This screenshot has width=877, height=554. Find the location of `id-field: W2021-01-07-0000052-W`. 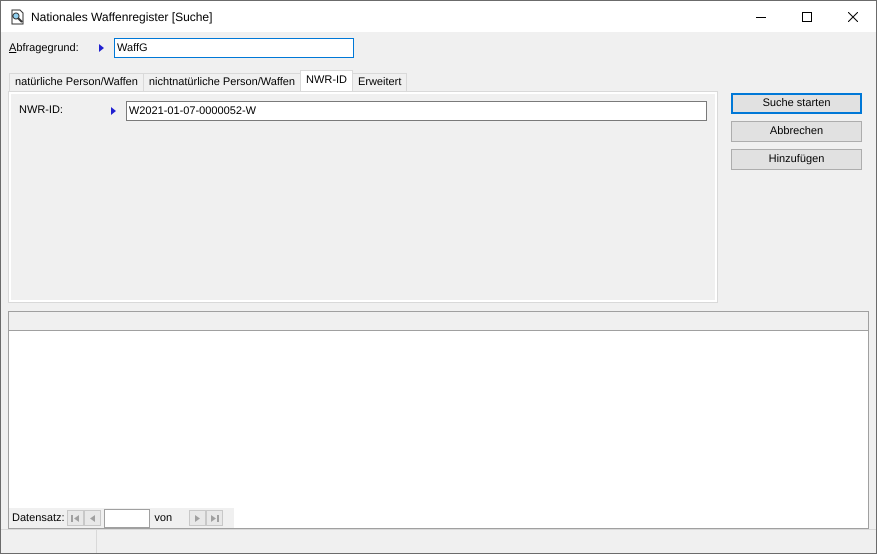

id-field: W2021-01-07-0000052-W is located at coordinates (416, 110).